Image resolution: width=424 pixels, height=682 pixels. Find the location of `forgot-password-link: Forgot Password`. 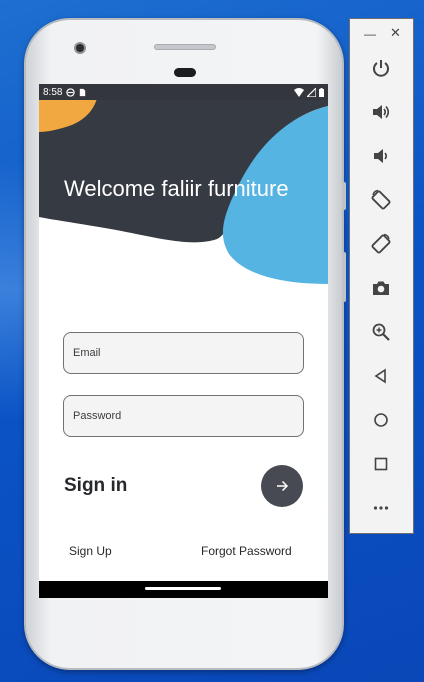

forgot-password-link: Forgot Password is located at coordinates (246, 551).